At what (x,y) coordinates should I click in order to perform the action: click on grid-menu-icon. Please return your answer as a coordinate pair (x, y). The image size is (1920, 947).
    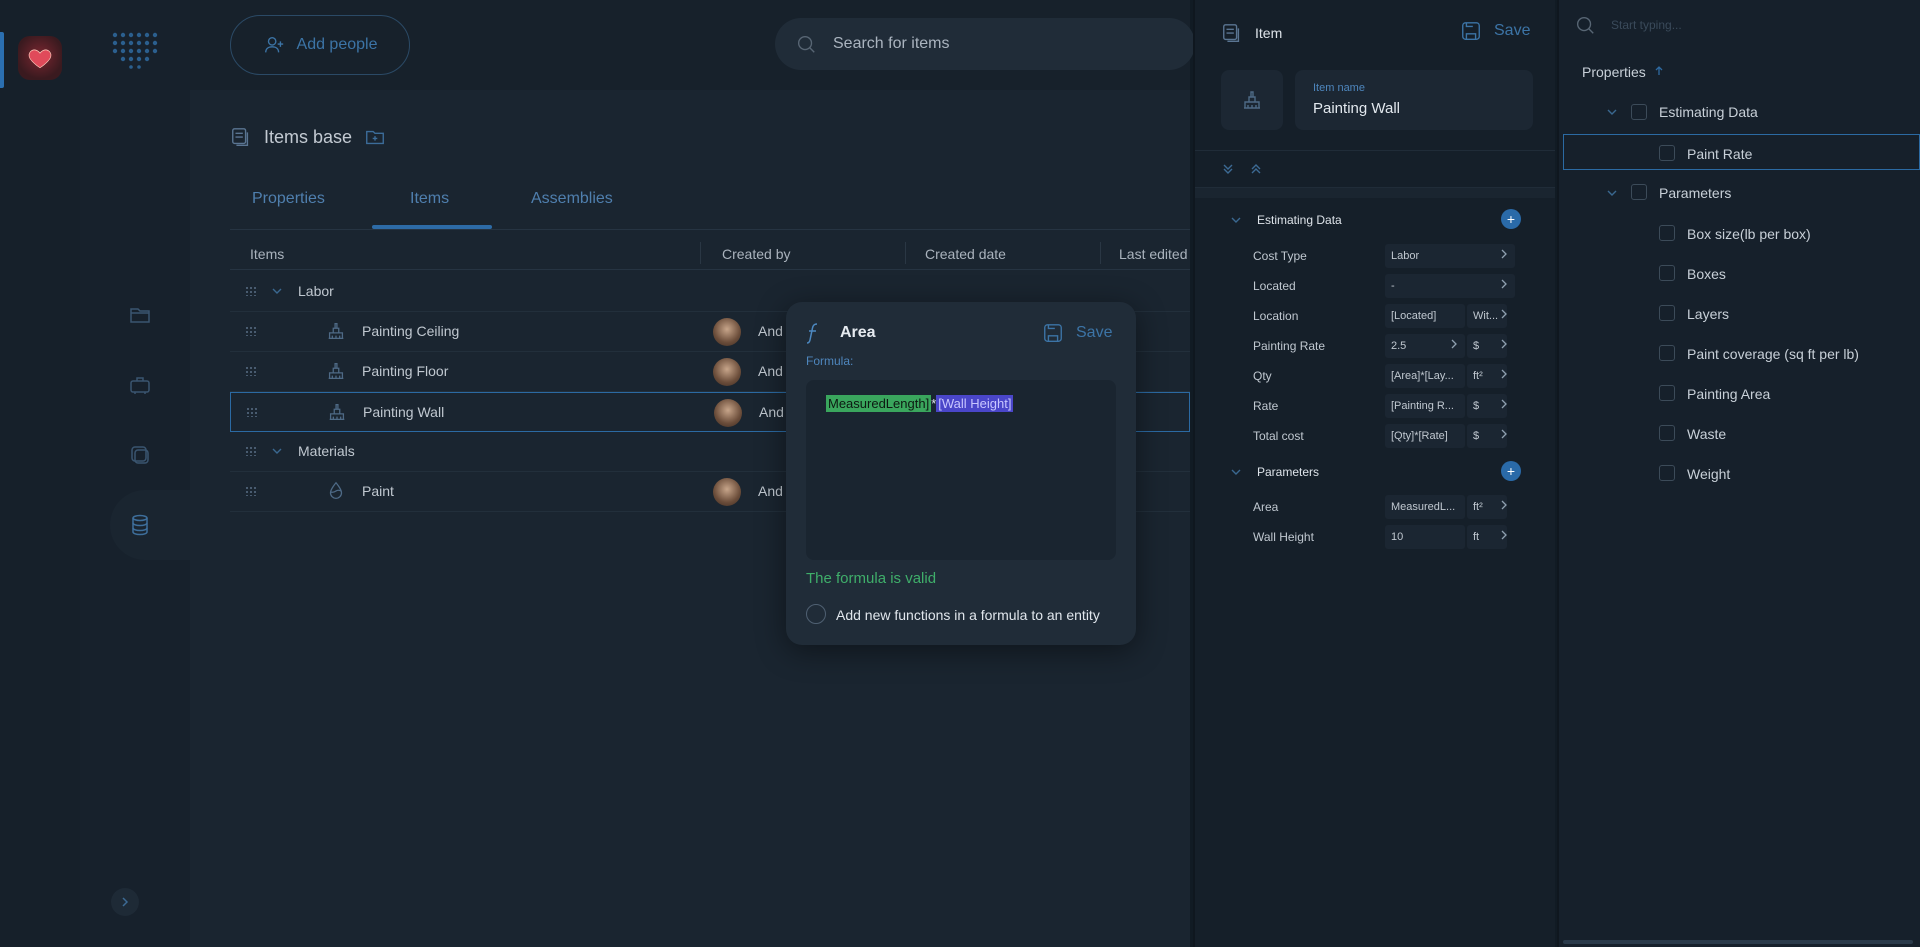
    Looking at the image, I should click on (135, 55).